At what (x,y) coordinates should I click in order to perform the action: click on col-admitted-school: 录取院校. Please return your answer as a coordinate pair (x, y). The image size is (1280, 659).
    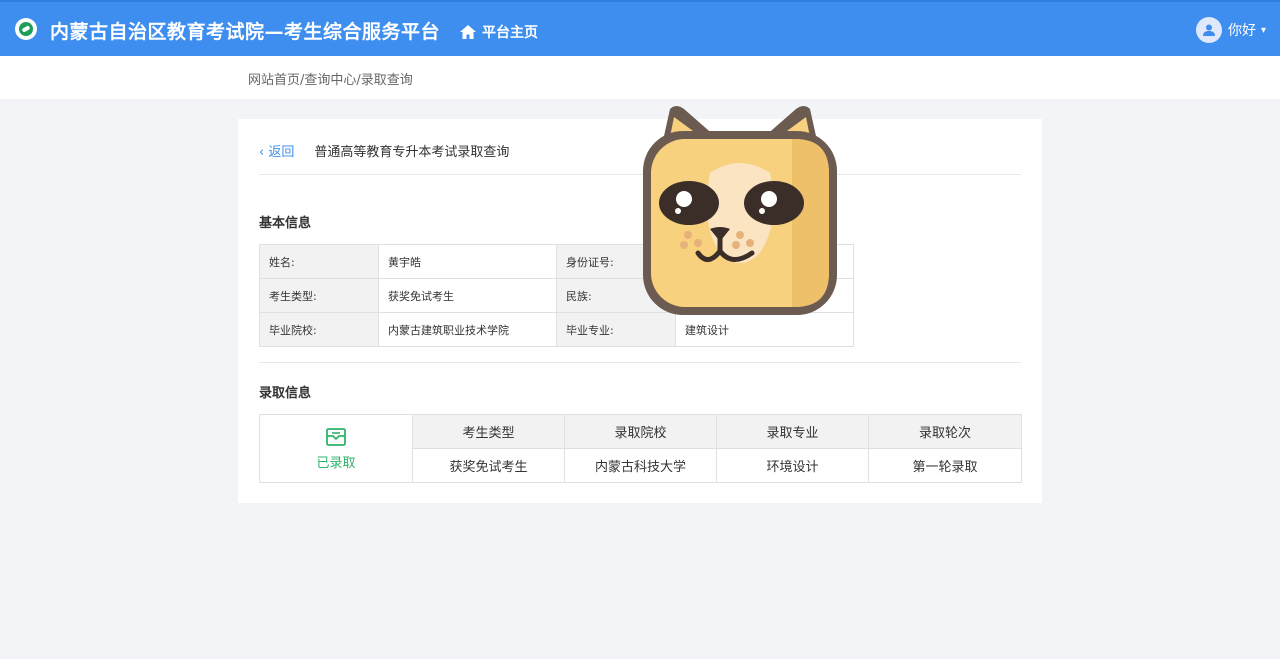
    Looking at the image, I should click on (640, 431).